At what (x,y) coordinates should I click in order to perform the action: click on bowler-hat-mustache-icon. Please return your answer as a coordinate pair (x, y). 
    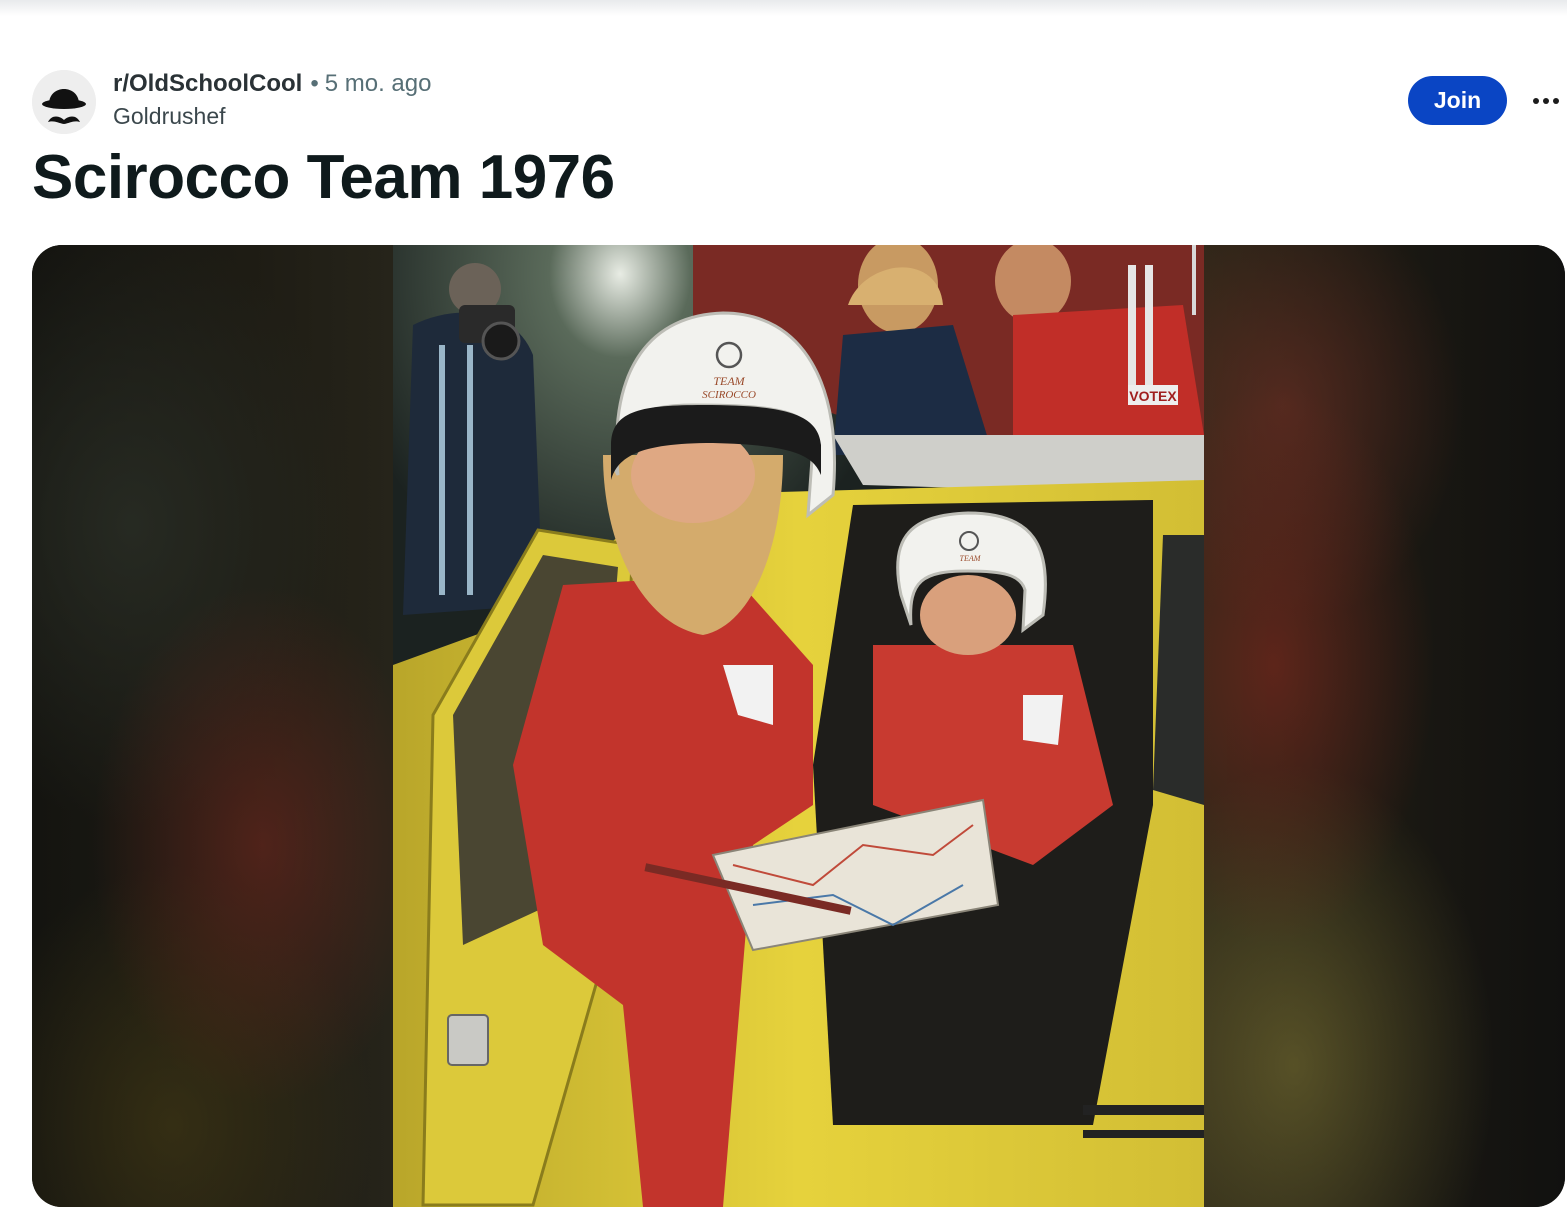
    Looking at the image, I should click on (64, 102).